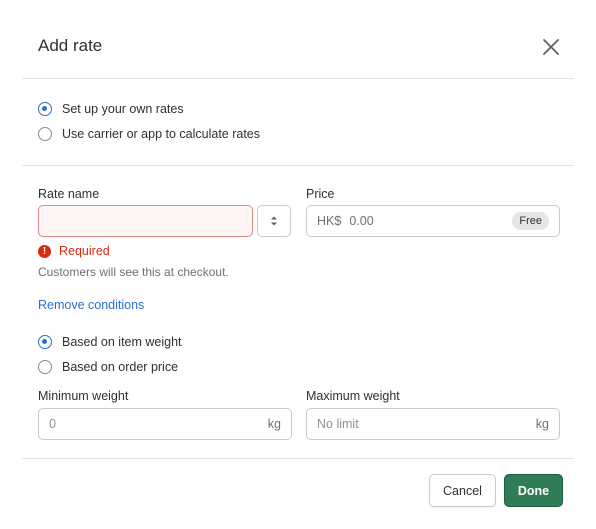  I want to click on dialog-title: Add rate, so click(70, 45).